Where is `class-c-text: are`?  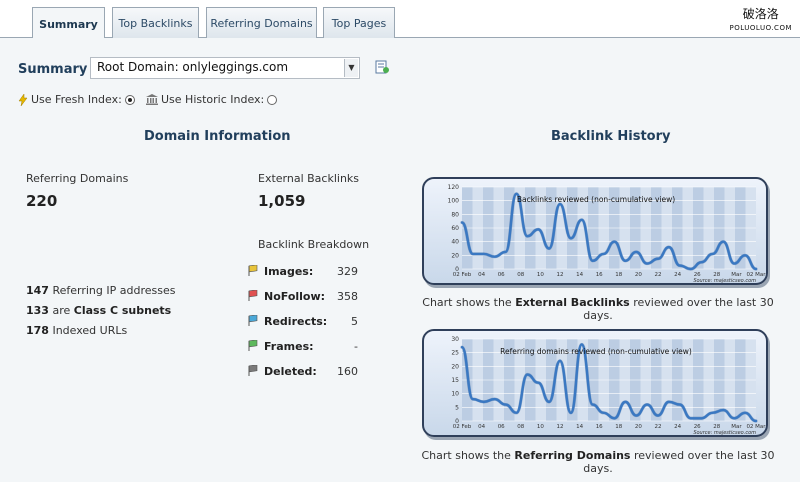
class-c-text: are is located at coordinates (63, 310).